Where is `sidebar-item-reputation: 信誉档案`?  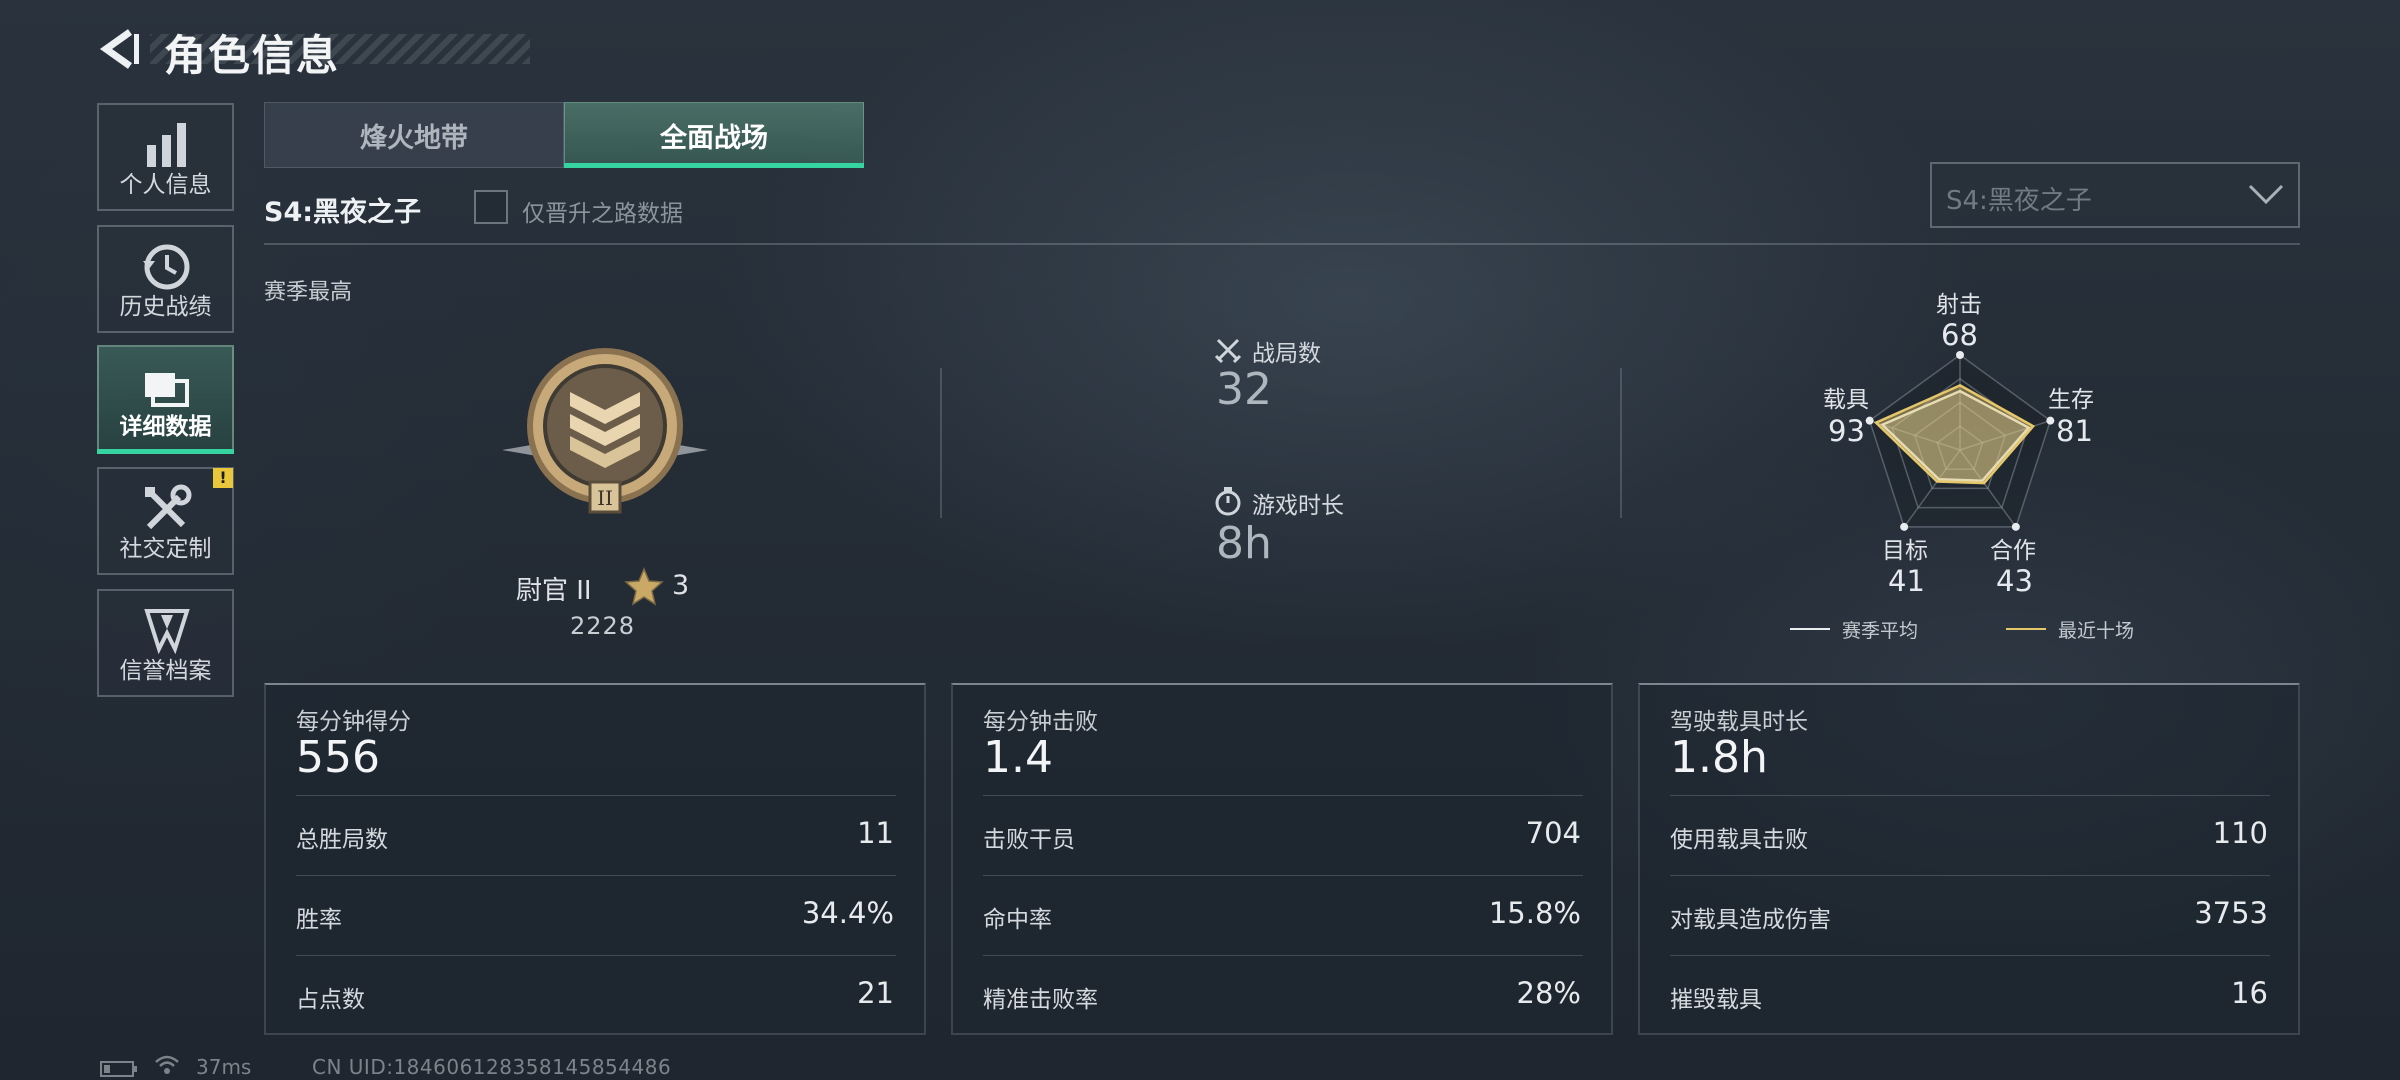
sidebar-item-reputation: 信誉档案 is located at coordinates (165, 643).